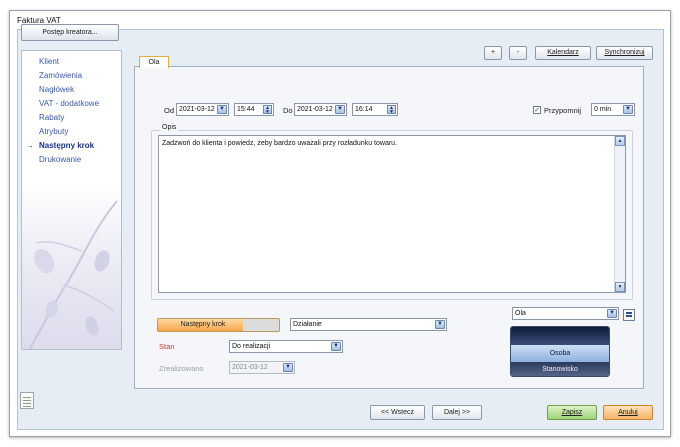 The width and height of the screenshot is (680, 447). I want to click on next-step-progress-label: Następny krok, so click(203, 324).